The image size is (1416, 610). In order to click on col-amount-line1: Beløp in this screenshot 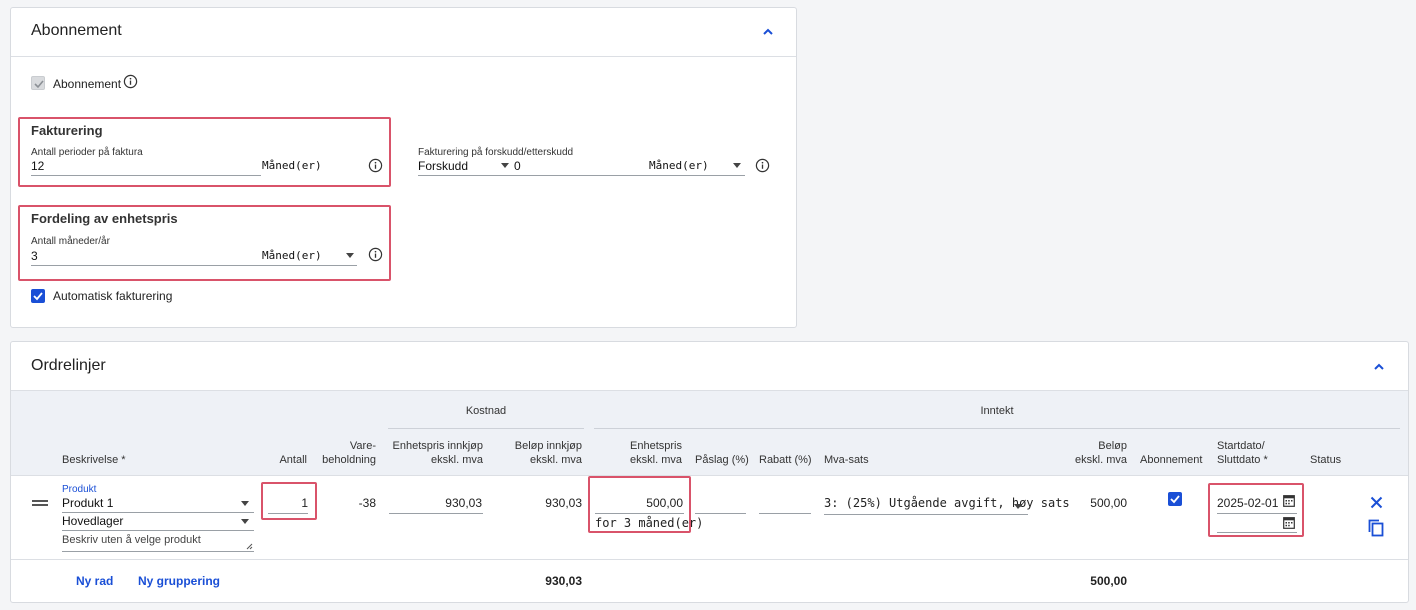, I will do `click(1112, 446)`.